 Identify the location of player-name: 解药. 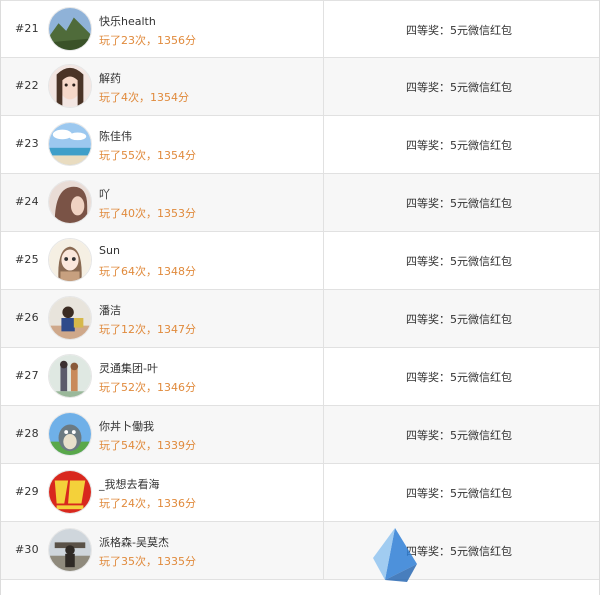
(110, 78).